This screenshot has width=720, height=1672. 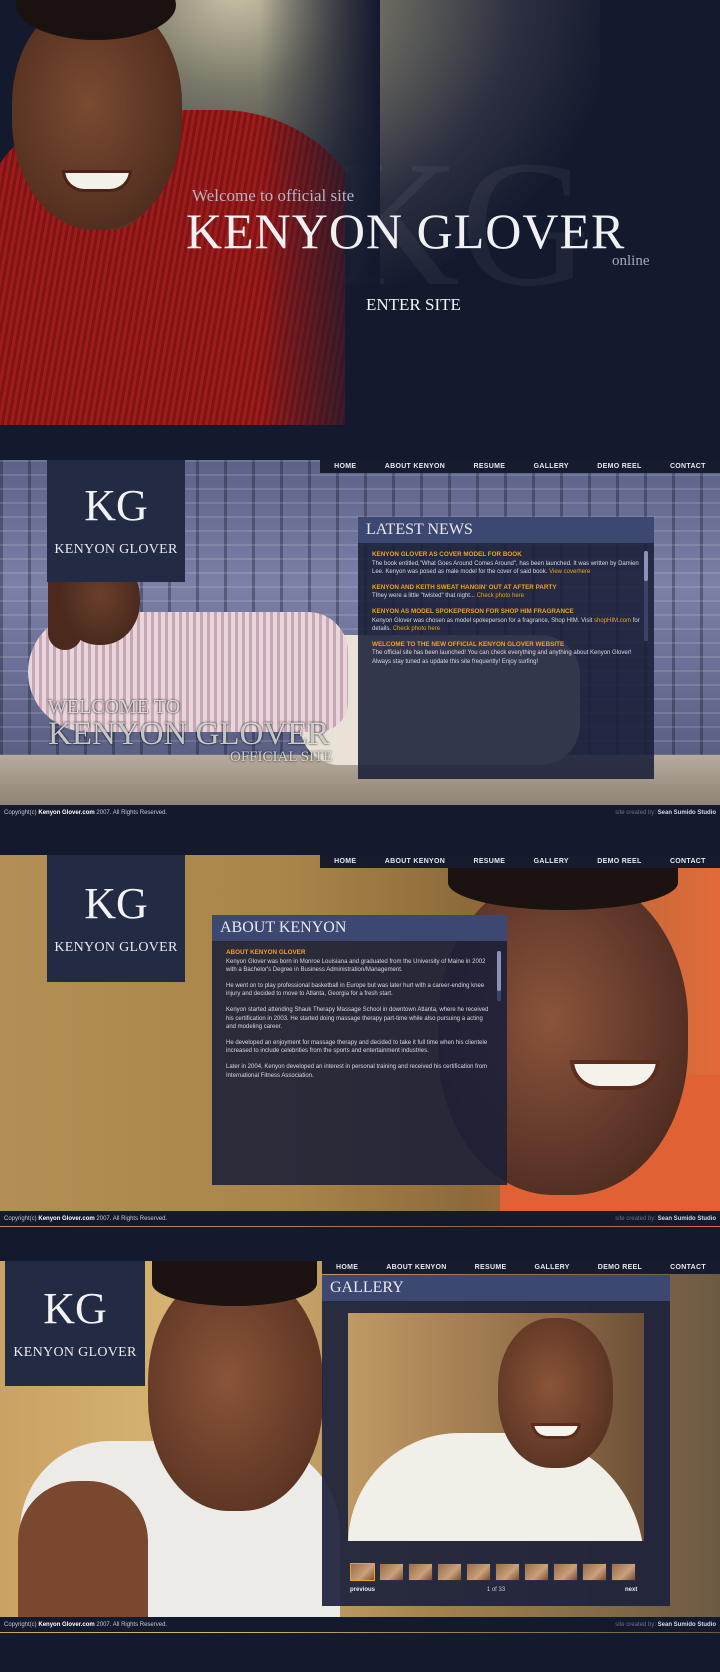 I want to click on kenyon-tanktop-photo, so click(x=235, y=1391).